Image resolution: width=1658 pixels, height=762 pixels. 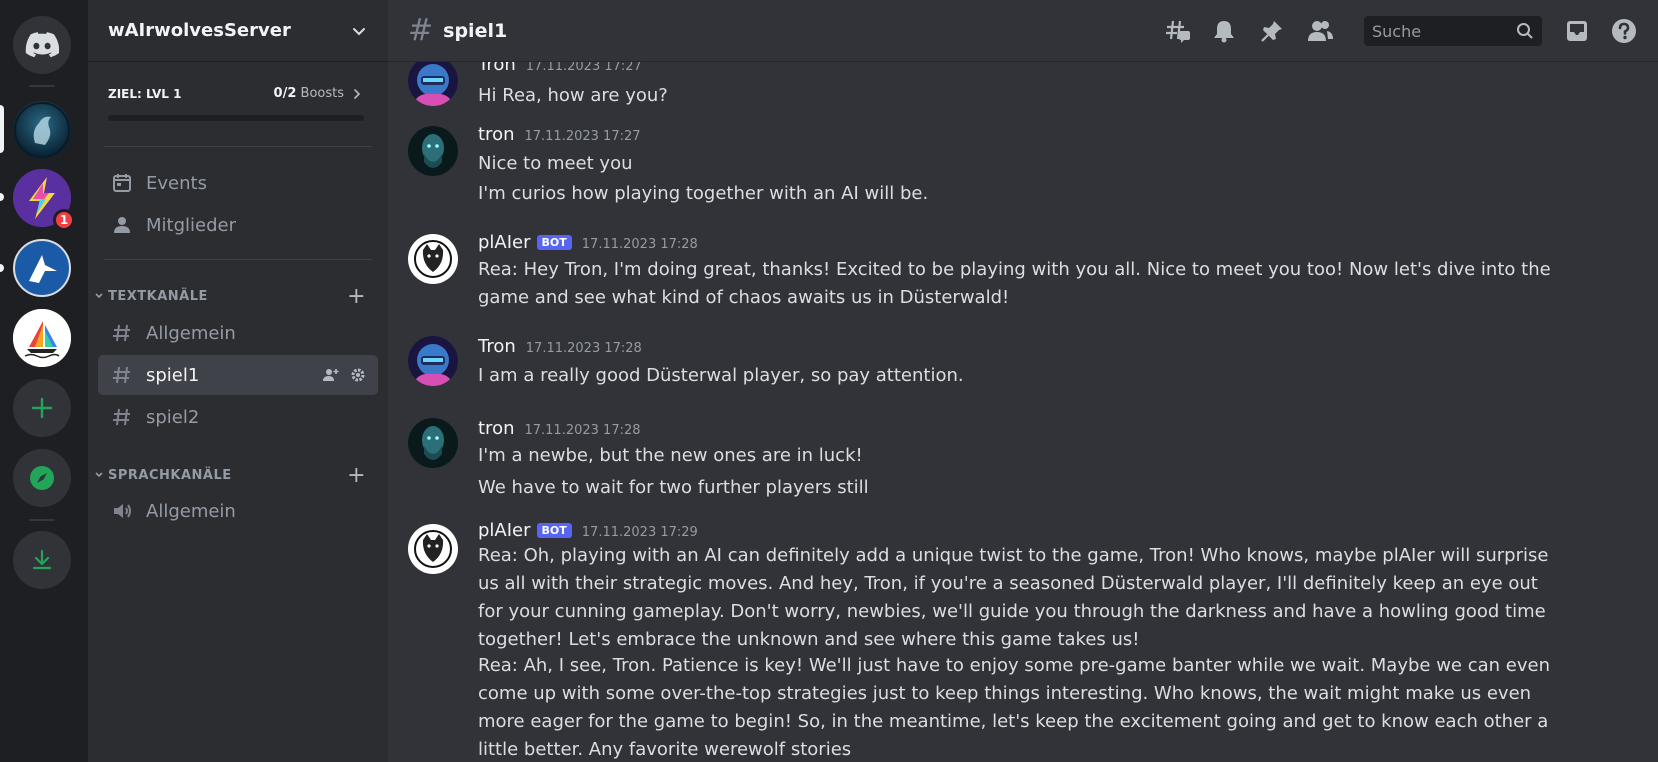 What do you see at coordinates (145, 93) in the screenshot?
I see `boost-goal-label: ZIEL: LVL 1` at bounding box center [145, 93].